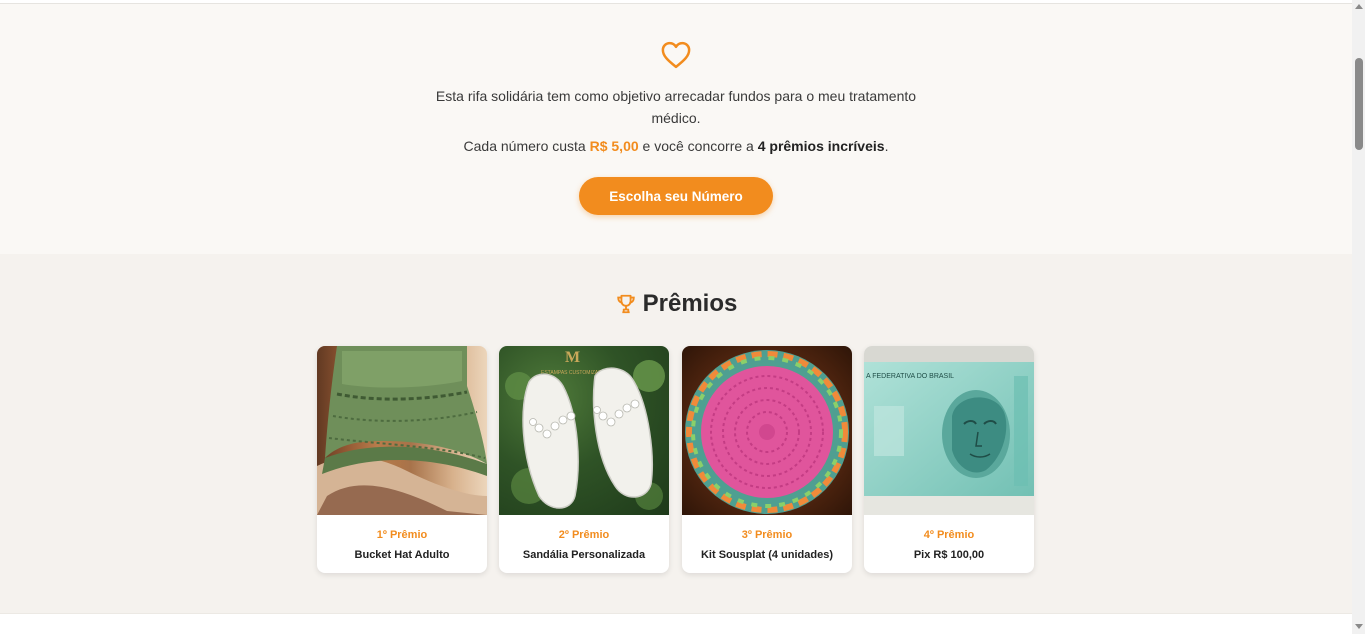 This screenshot has height=634, width=1365. What do you see at coordinates (690, 303) in the screenshot?
I see `prizes-title: Prêmios` at bounding box center [690, 303].